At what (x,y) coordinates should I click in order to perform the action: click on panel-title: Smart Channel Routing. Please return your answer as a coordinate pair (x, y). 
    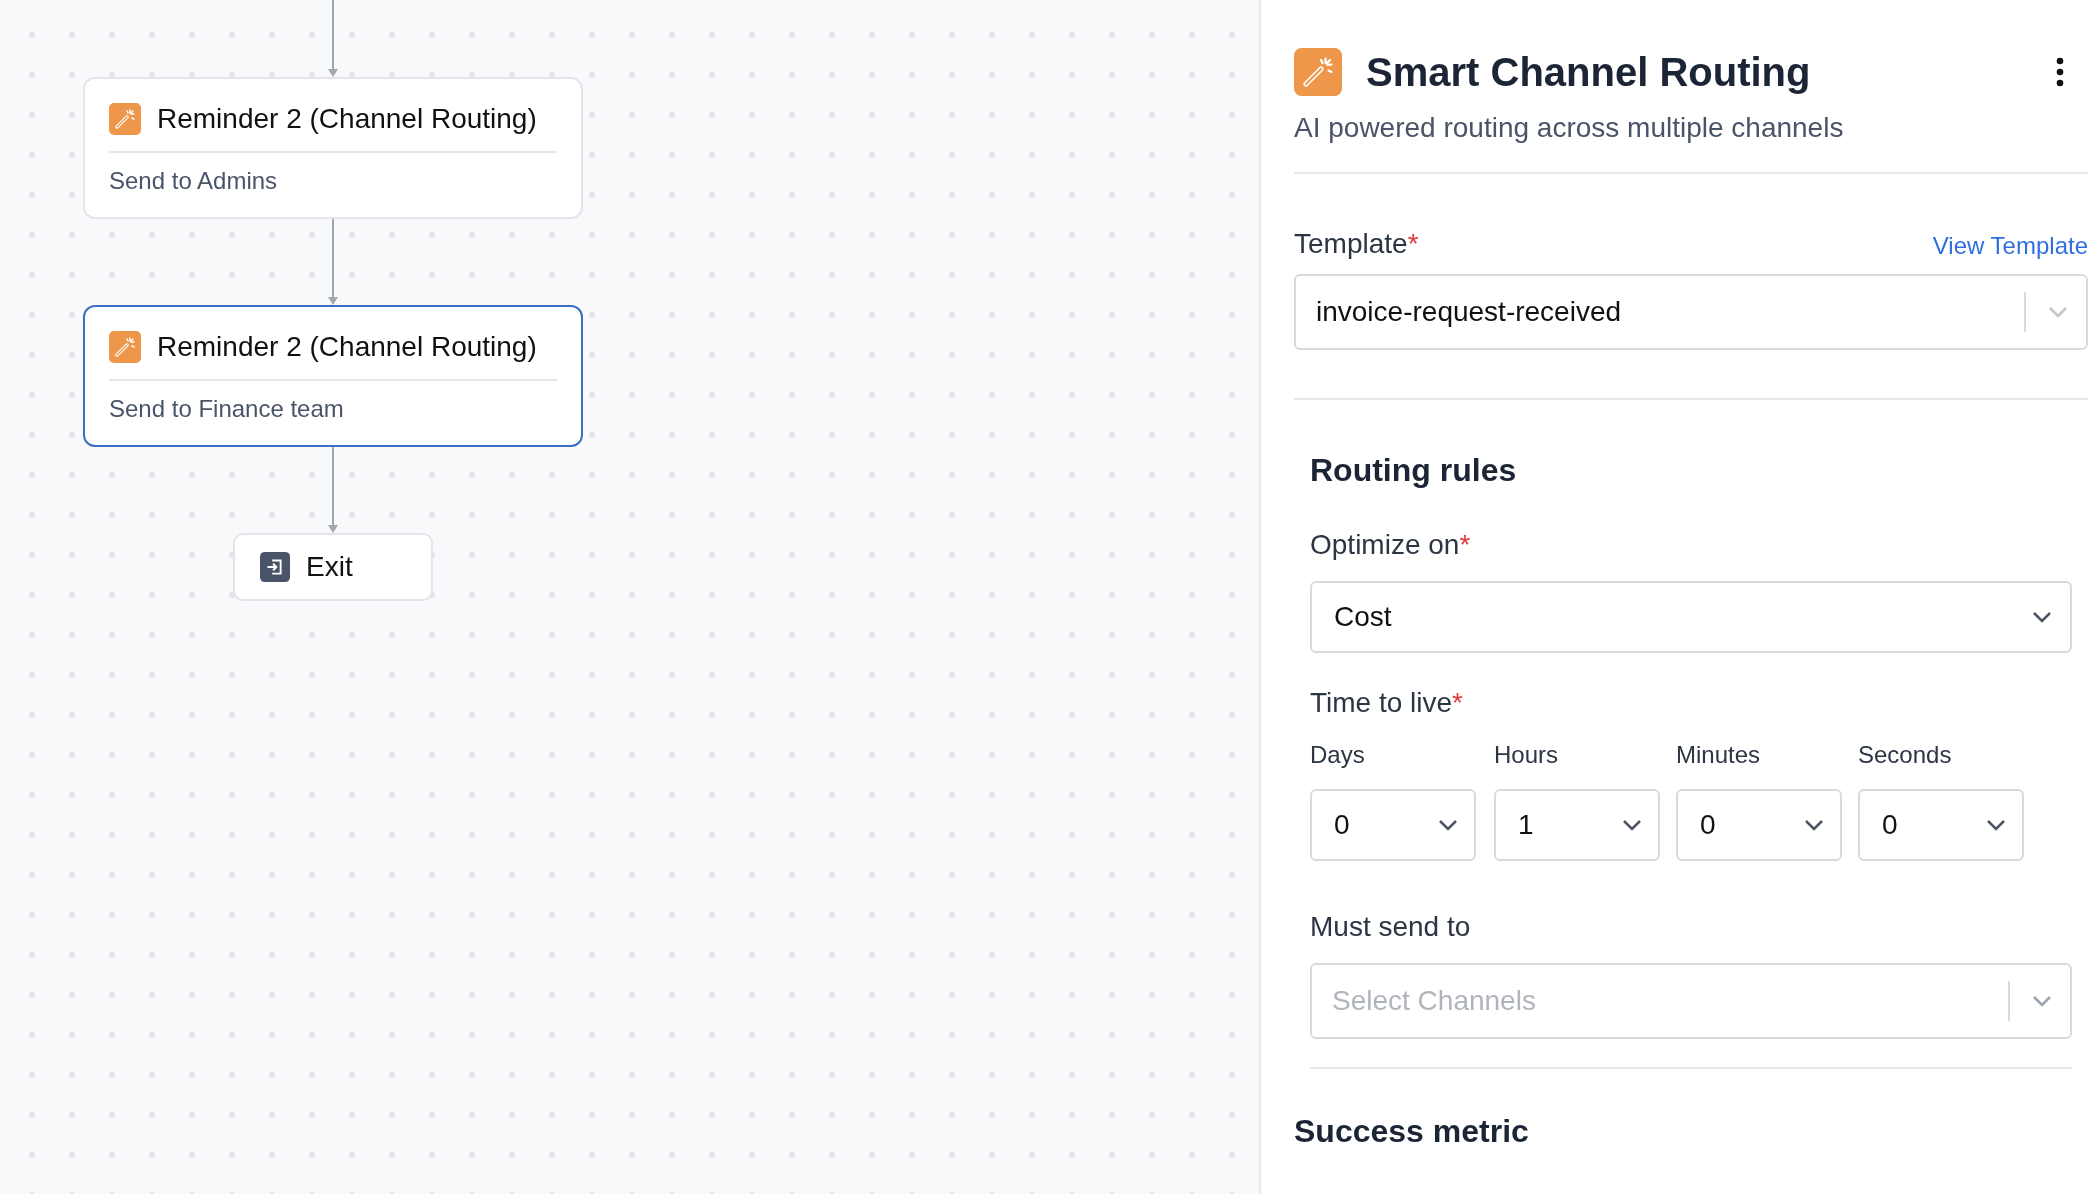
    Looking at the image, I should click on (1589, 72).